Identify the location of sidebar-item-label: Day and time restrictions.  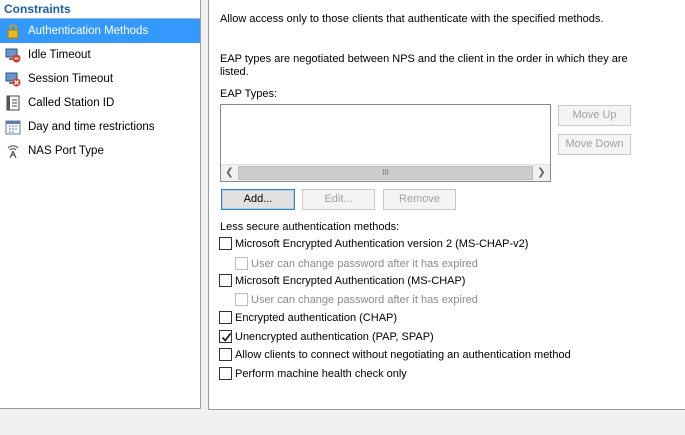
(91, 127).